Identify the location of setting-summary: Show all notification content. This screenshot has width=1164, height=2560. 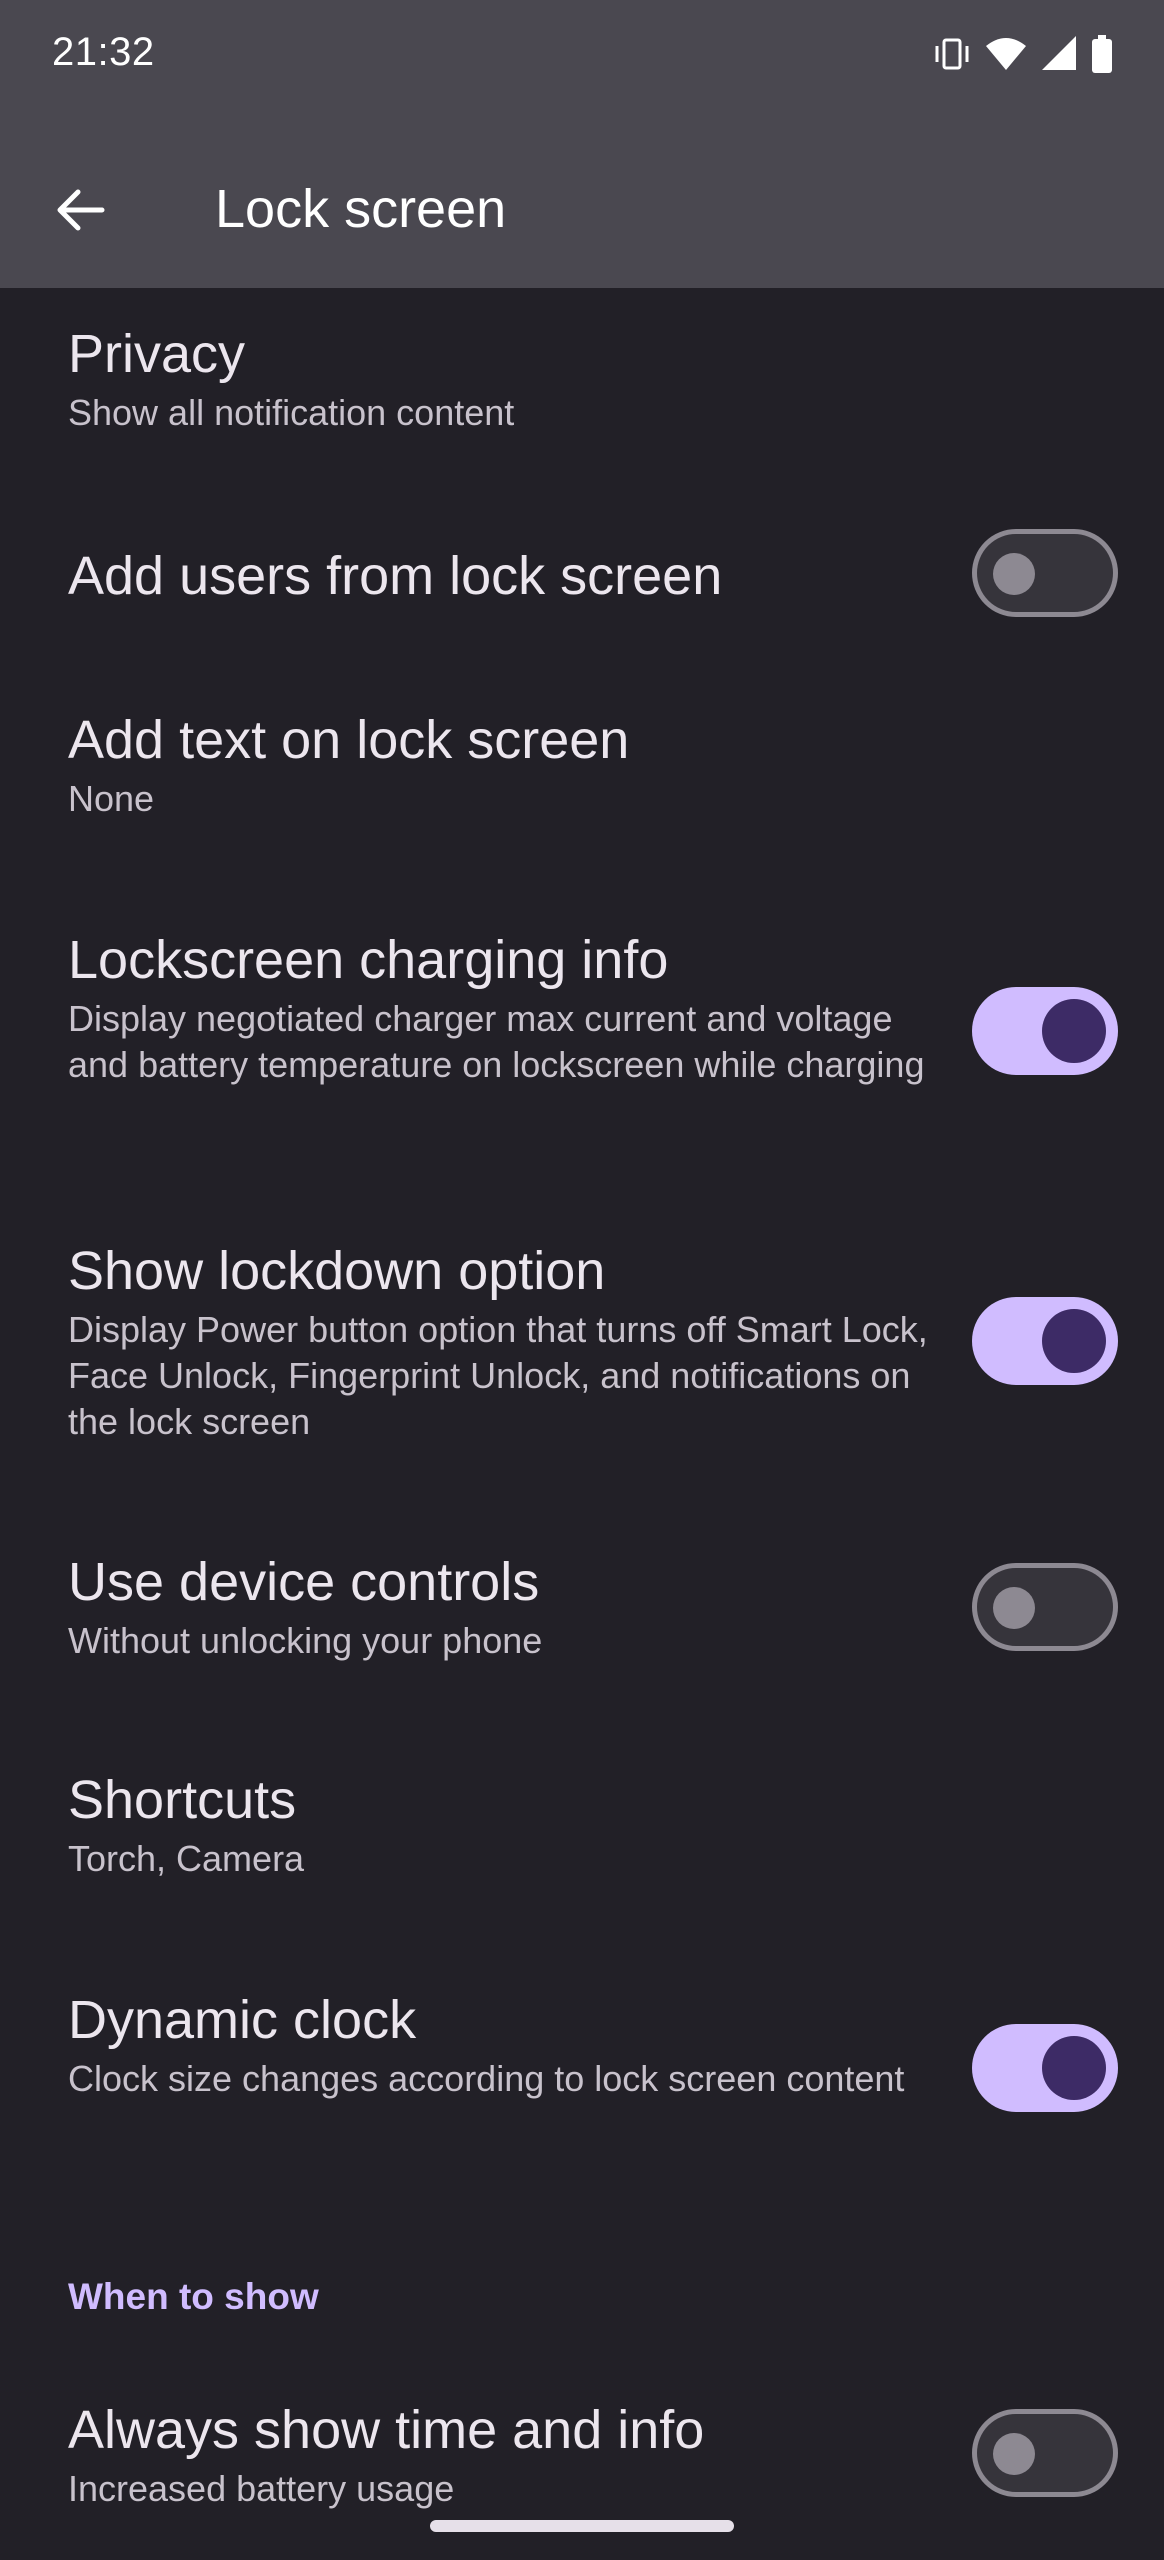
(291, 412).